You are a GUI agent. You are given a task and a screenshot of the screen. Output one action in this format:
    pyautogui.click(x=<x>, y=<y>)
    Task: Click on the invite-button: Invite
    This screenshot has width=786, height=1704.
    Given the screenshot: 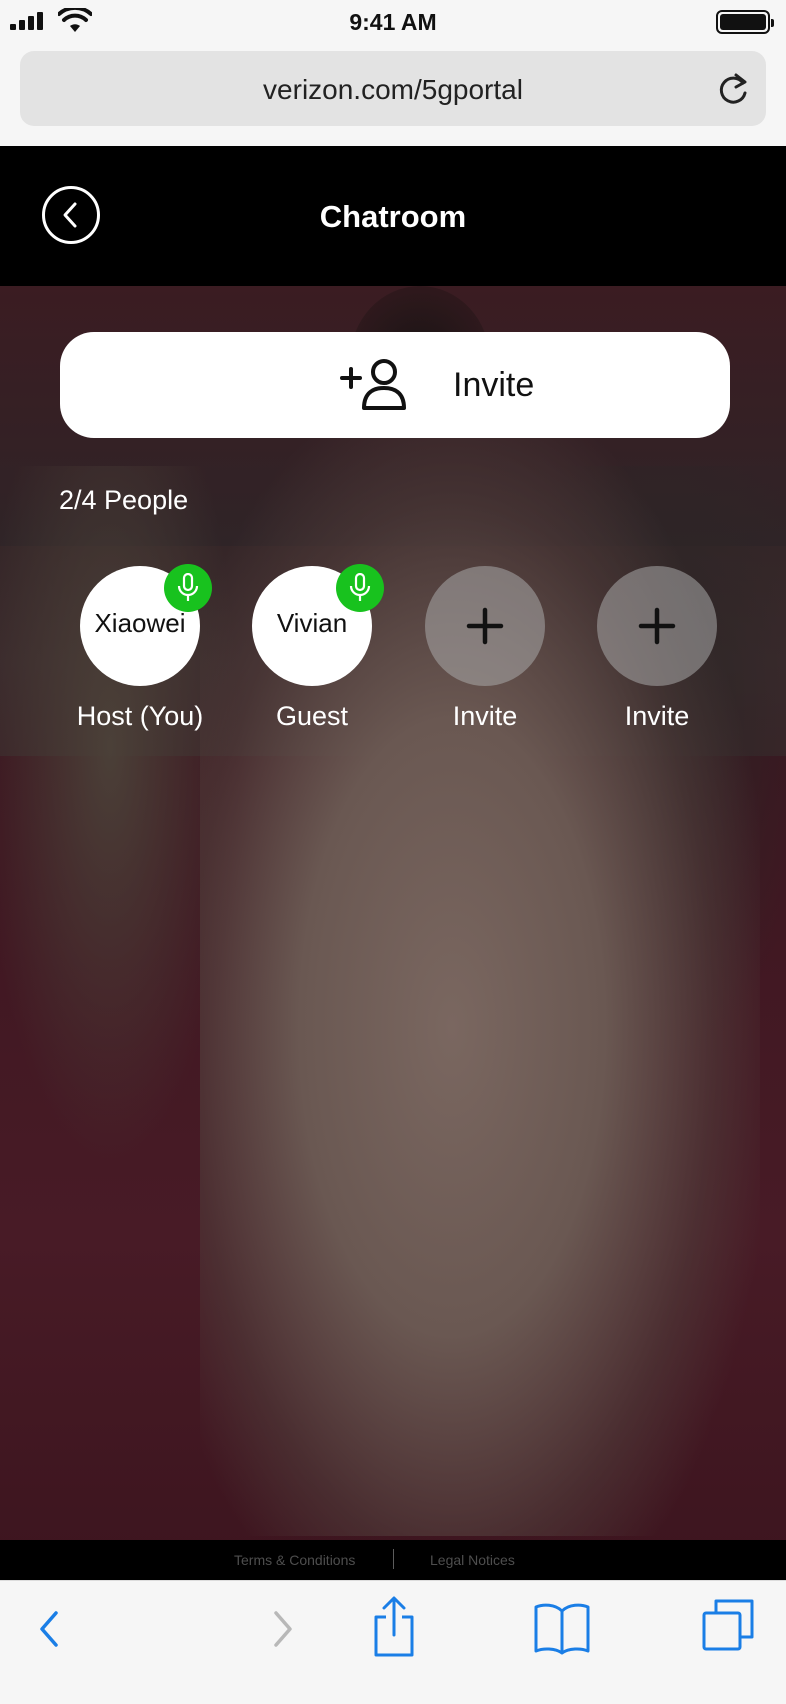 What is the action you would take?
    pyautogui.click(x=395, y=385)
    